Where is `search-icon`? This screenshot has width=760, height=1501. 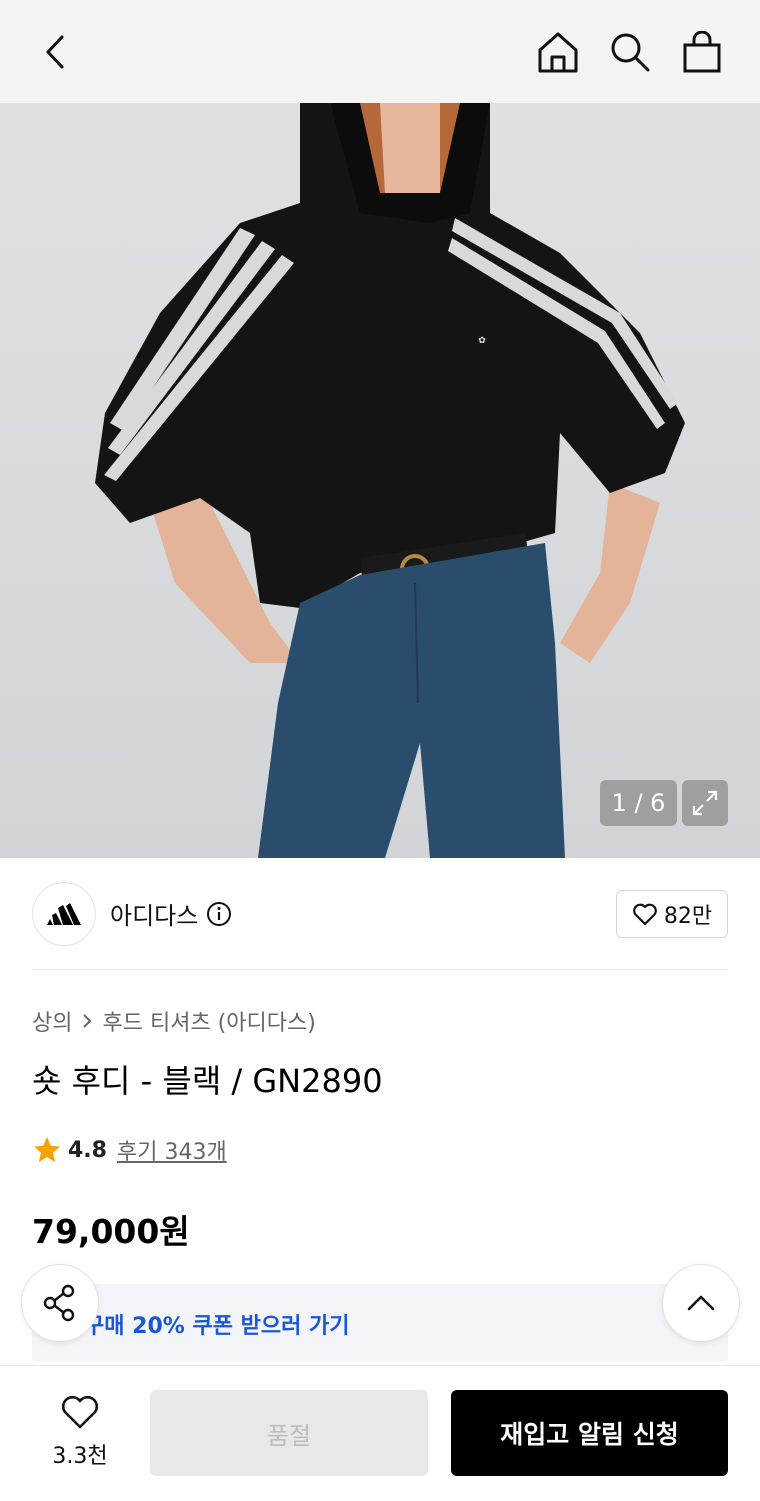 search-icon is located at coordinates (630, 52).